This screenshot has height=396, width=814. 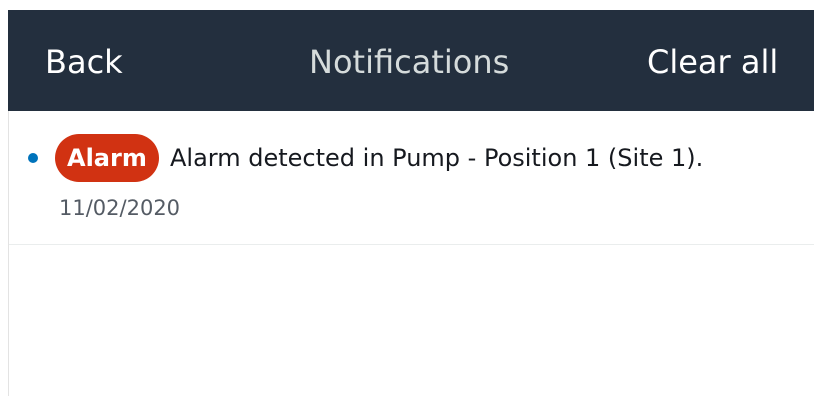 What do you see at coordinates (411, 244) in the screenshot?
I see `divider` at bounding box center [411, 244].